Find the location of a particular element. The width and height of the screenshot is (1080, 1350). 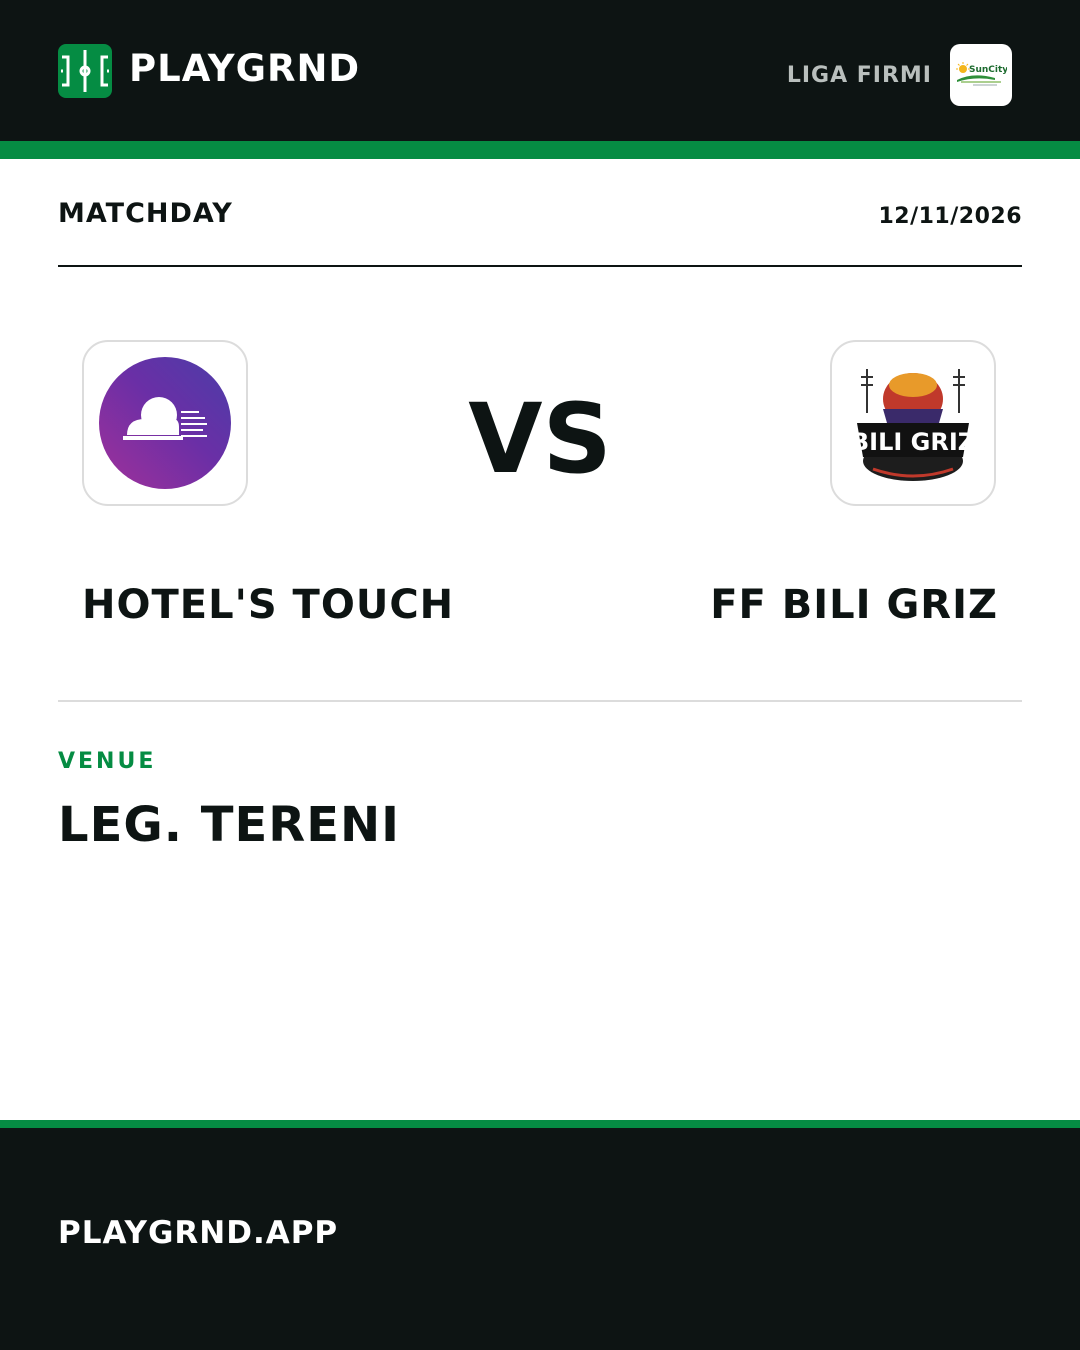

league: LIGA FIRMI SunCity is located at coordinates (899, 75).